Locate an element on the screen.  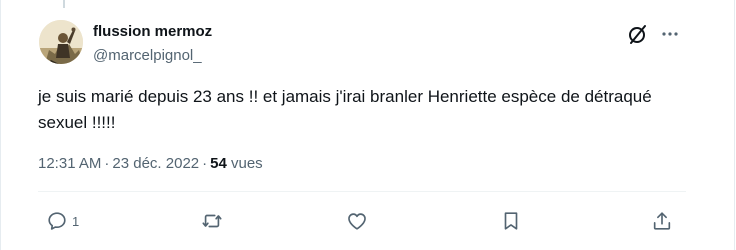
retweet-button is located at coordinates (212, 221).